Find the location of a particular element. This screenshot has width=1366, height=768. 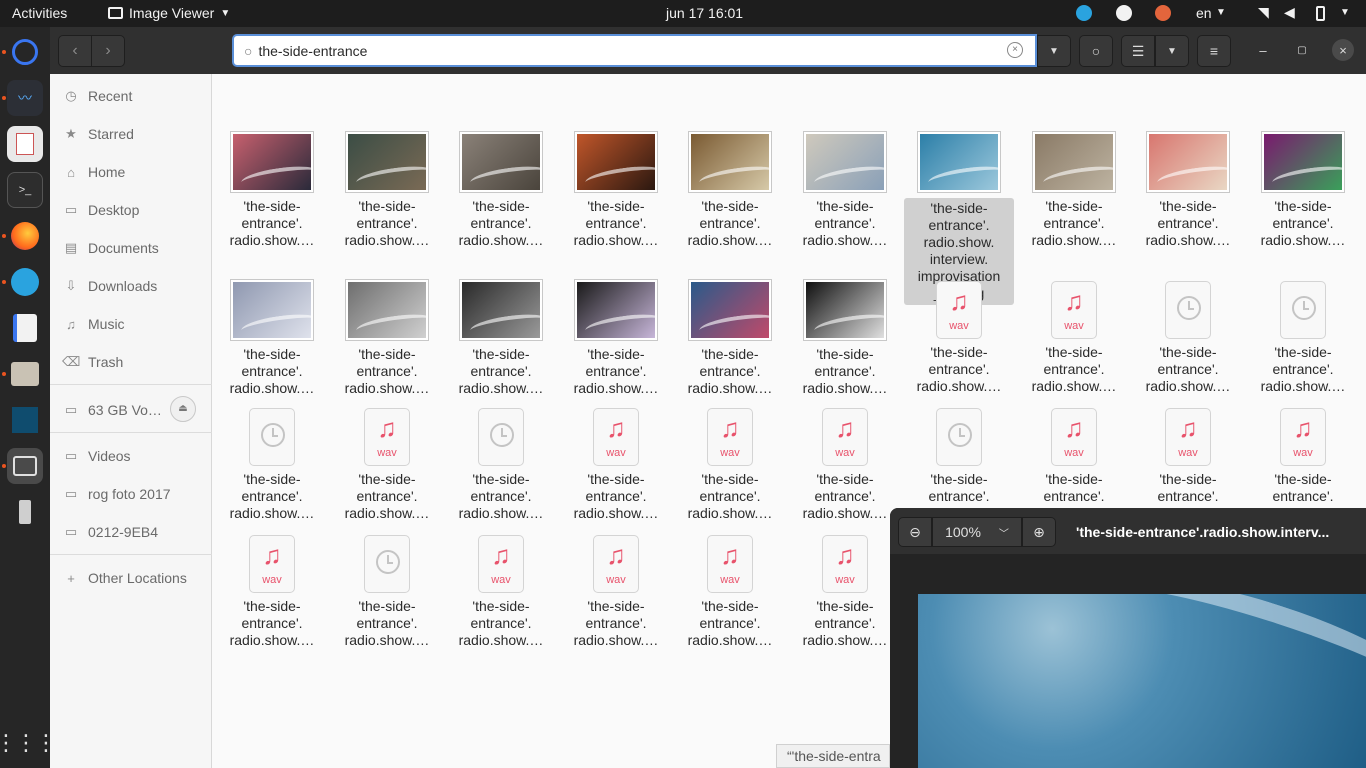

dock-telegram-icon is located at coordinates (25, 282).